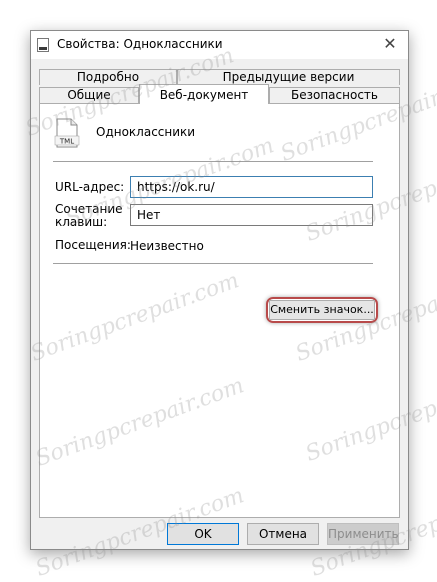 The width and height of the screenshot is (437, 582). What do you see at coordinates (81, 222) in the screenshot?
I see `shortcut-label-line2: клавиш:` at bounding box center [81, 222].